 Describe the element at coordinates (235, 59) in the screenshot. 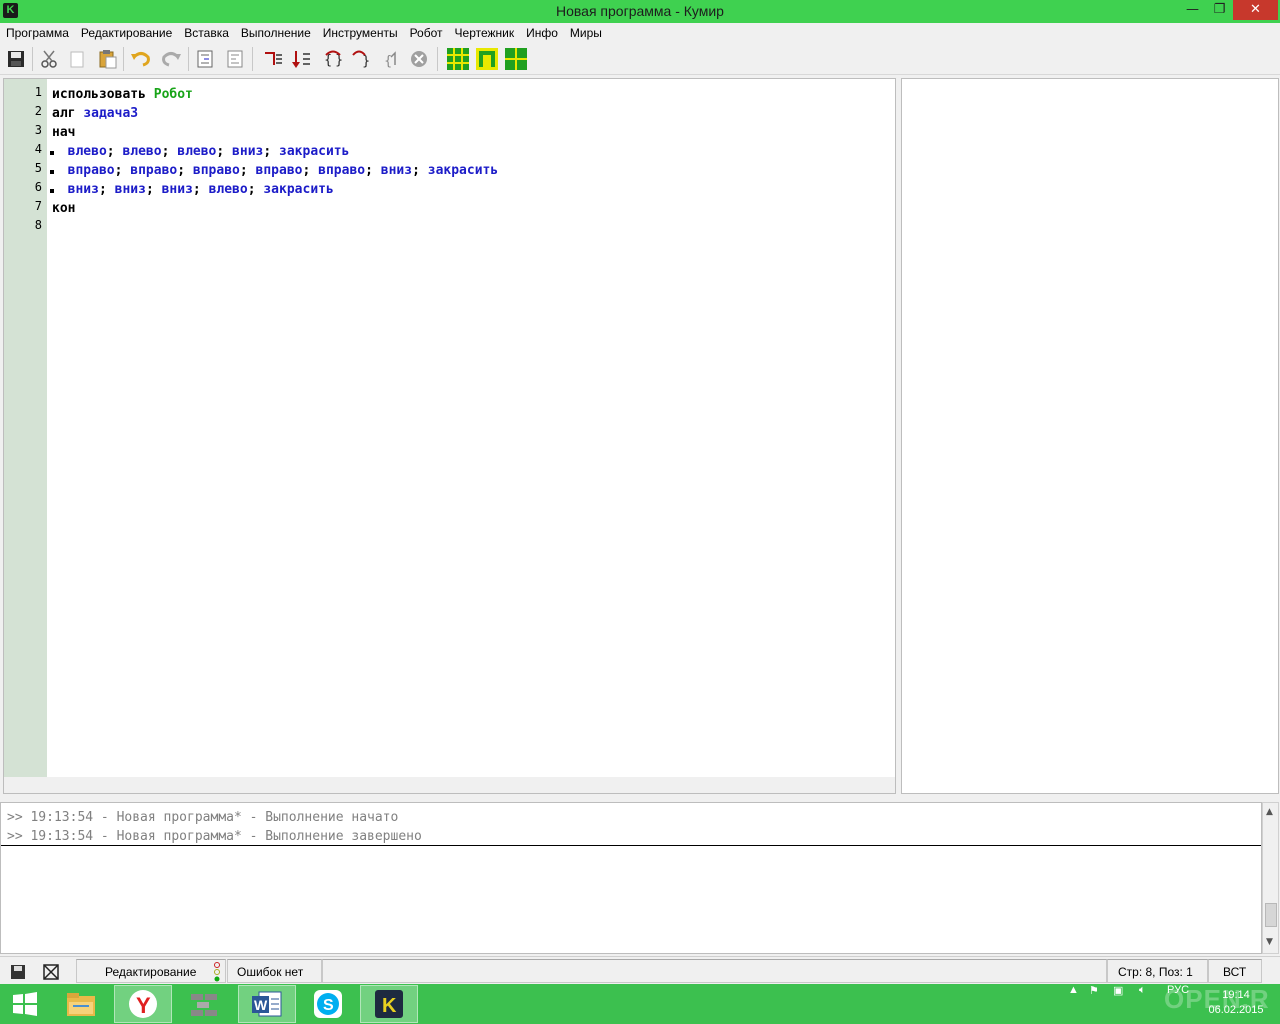

I see `unindent-icon` at that location.